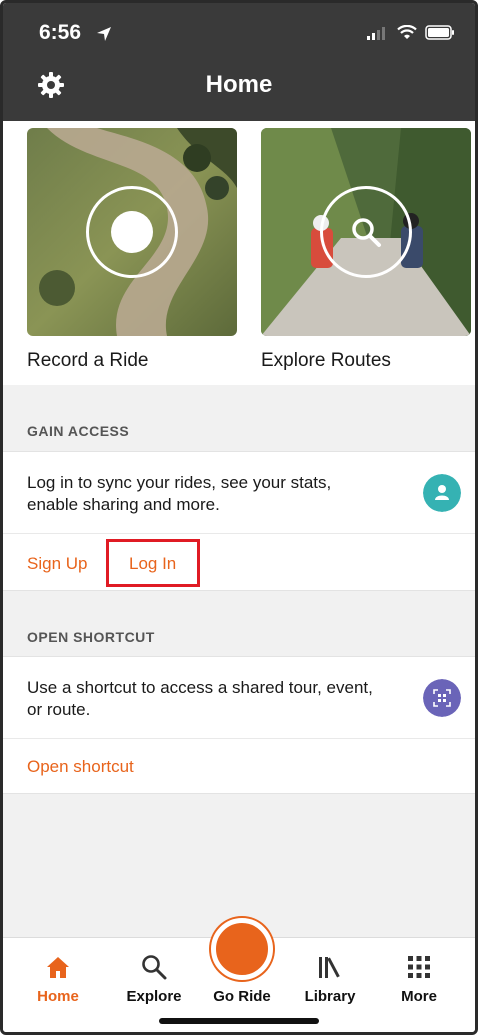 The height and width of the screenshot is (1035, 478). What do you see at coordinates (419, 996) in the screenshot?
I see `tab-more-label: More` at bounding box center [419, 996].